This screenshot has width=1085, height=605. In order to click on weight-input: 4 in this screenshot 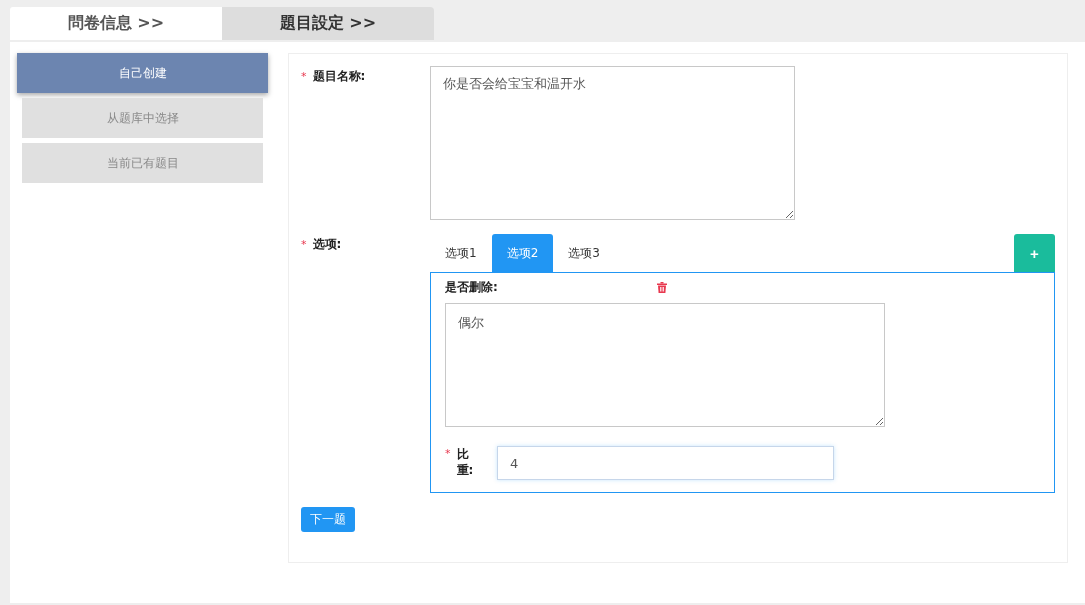, I will do `click(665, 463)`.